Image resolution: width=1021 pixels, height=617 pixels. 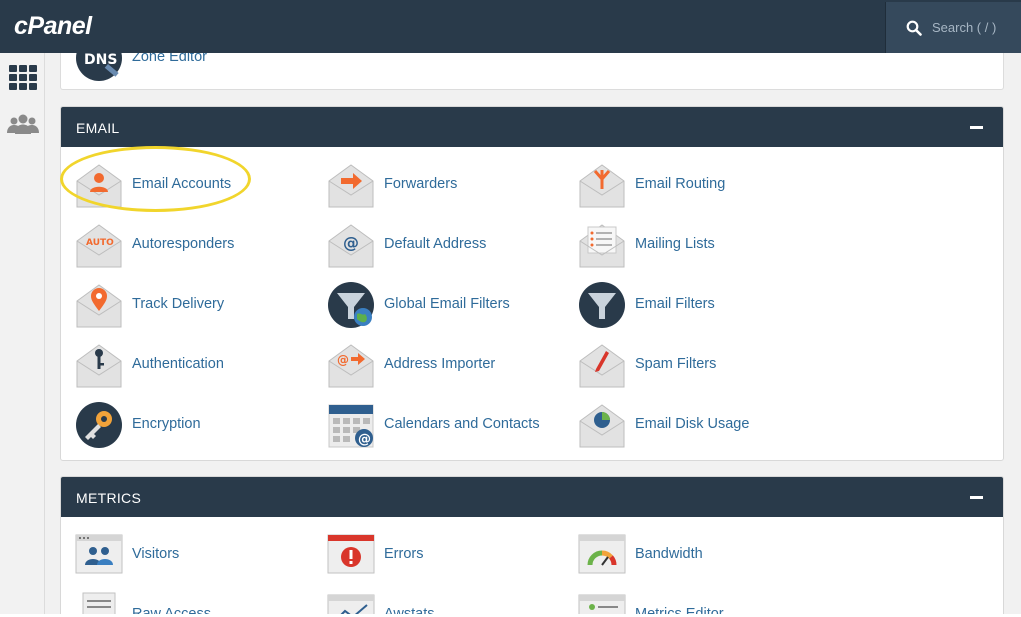 I want to click on zone-editor-item: DNS Zone Editor, so click(x=195, y=68).